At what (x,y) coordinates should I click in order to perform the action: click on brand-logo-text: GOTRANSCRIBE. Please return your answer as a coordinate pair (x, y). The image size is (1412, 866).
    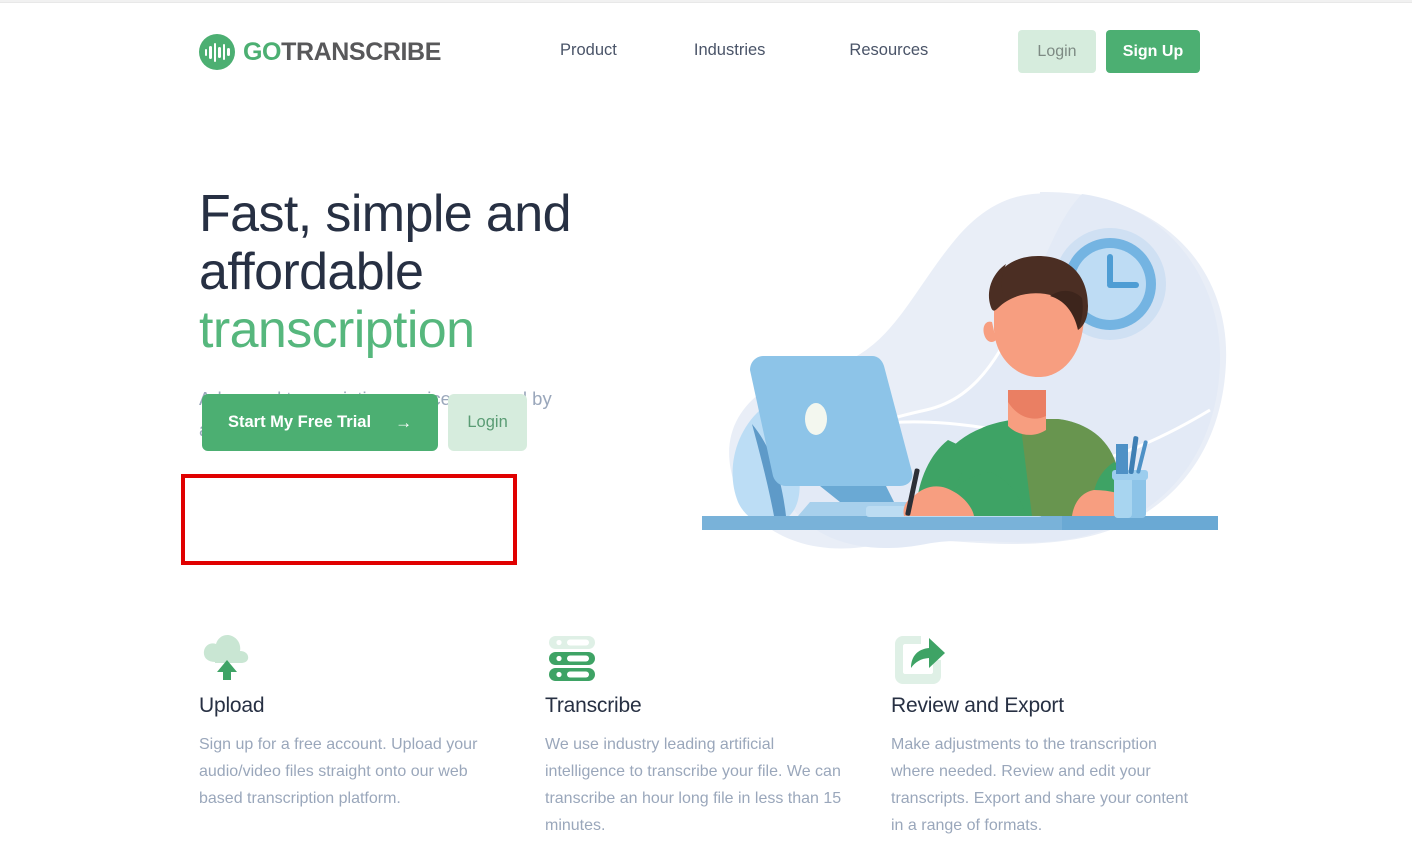
    Looking at the image, I should click on (342, 51).